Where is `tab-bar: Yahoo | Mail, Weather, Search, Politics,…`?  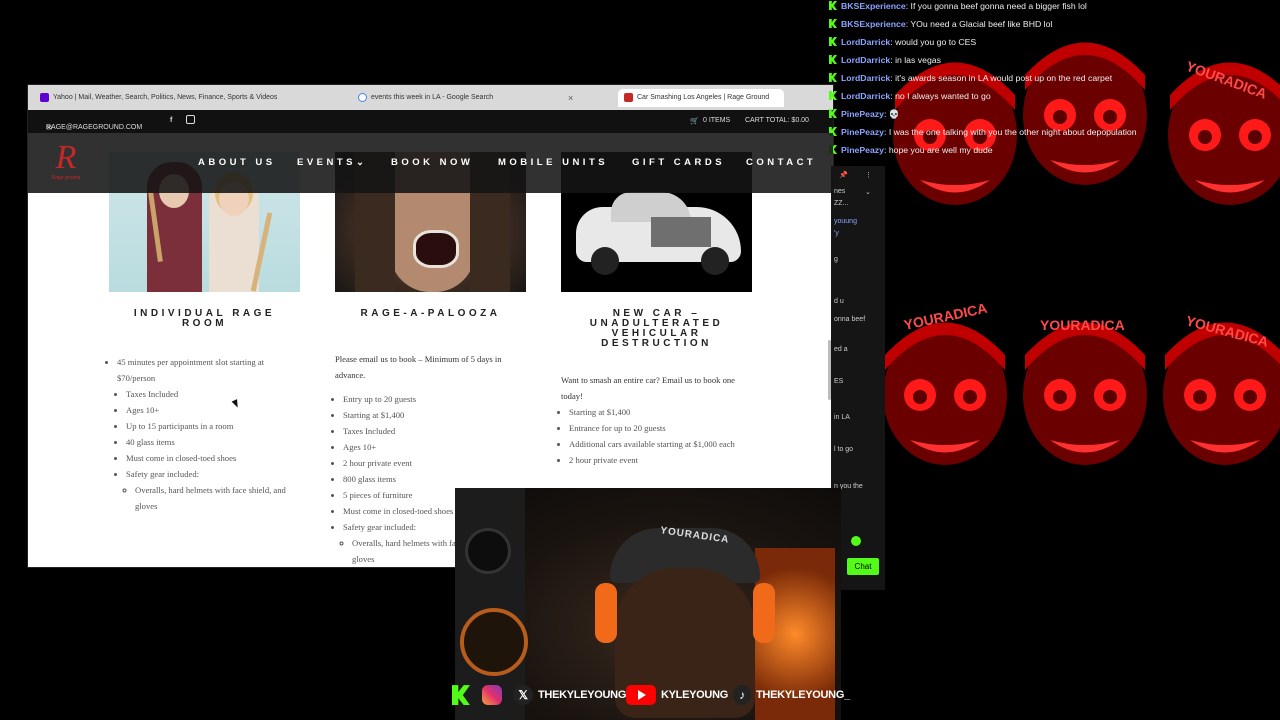
tab-bar: Yahoo | Mail, Weather, Search, Politics,… is located at coordinates (430, 97).